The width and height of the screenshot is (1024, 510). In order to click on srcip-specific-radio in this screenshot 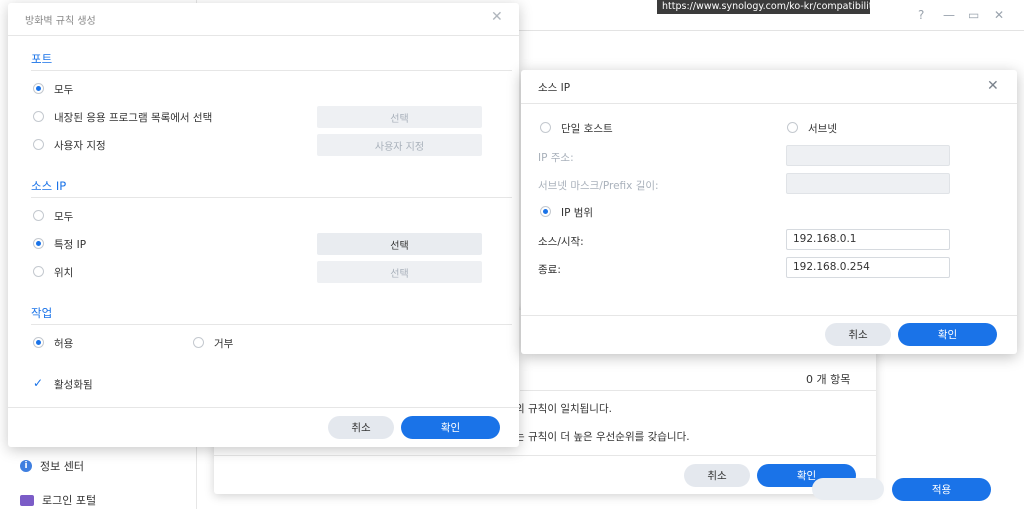, I will do `click(38, 243)`.